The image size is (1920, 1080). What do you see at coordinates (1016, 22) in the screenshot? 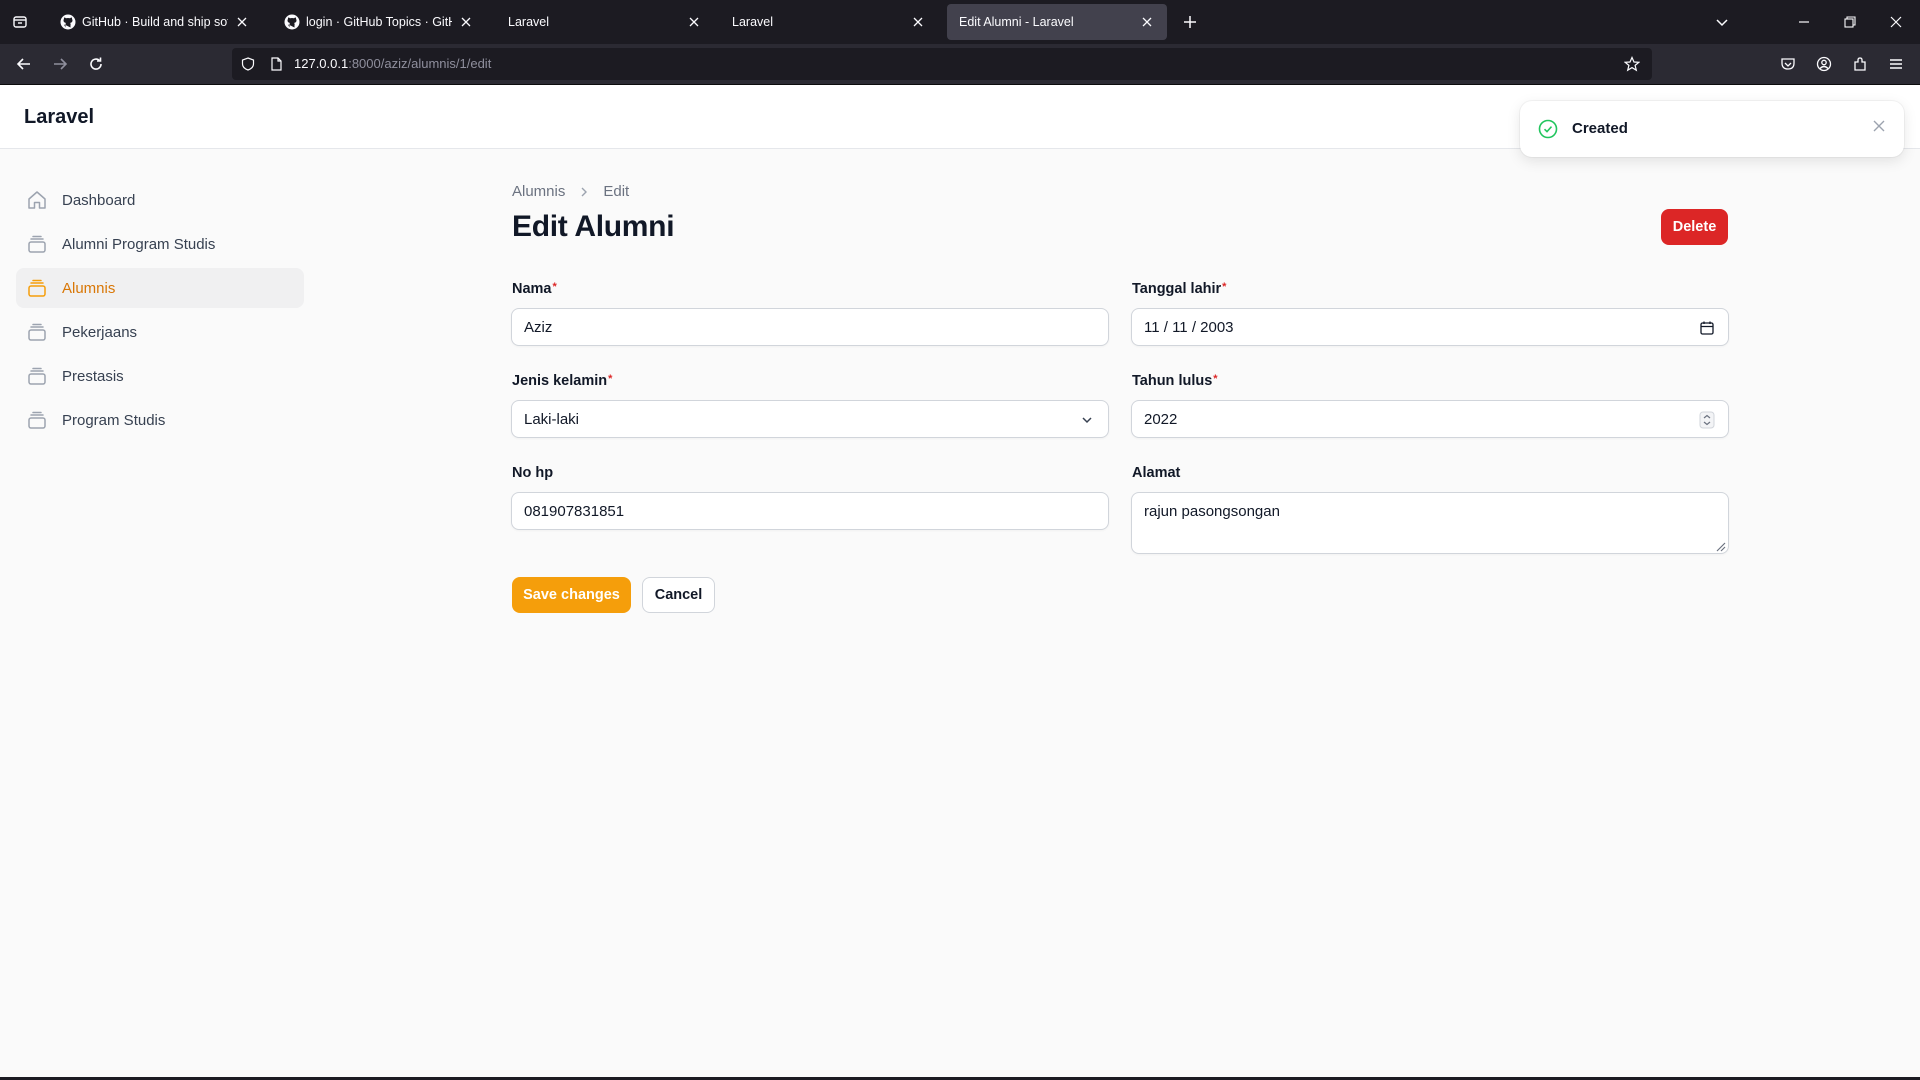
I see `tab-title: Edit Alumni - Laravel` at bounding box center [1016, 22].